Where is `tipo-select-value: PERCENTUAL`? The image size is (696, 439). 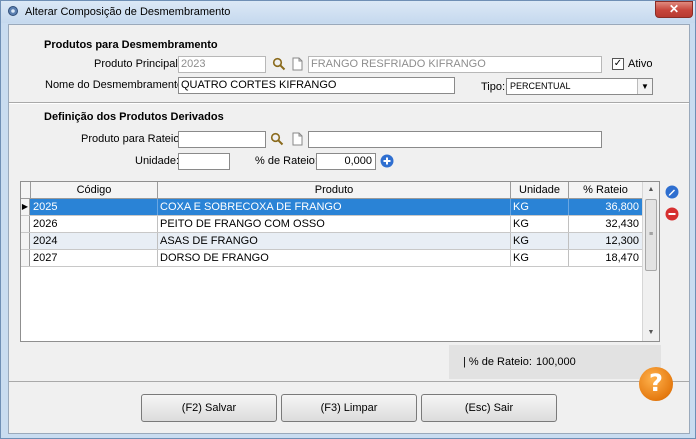 tipo-select-value: PERCENTUAL is located at coordinates (540, 86).